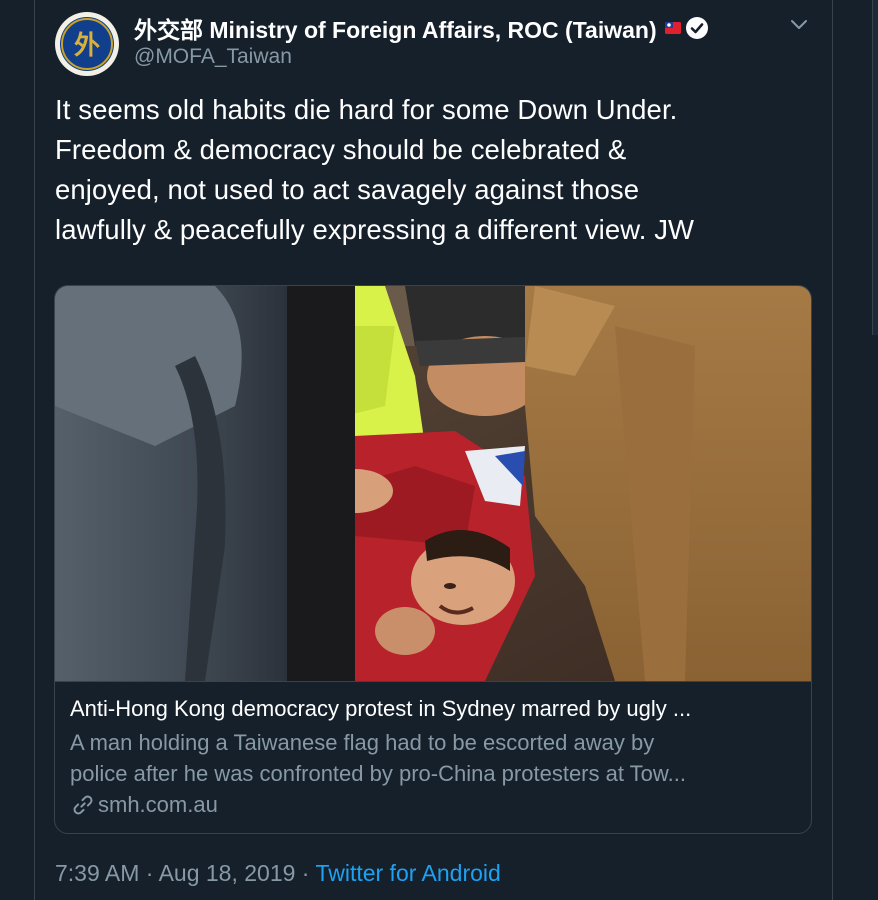  I want to click on tweet-source-link: Twitter for Android, so click(407, 873).